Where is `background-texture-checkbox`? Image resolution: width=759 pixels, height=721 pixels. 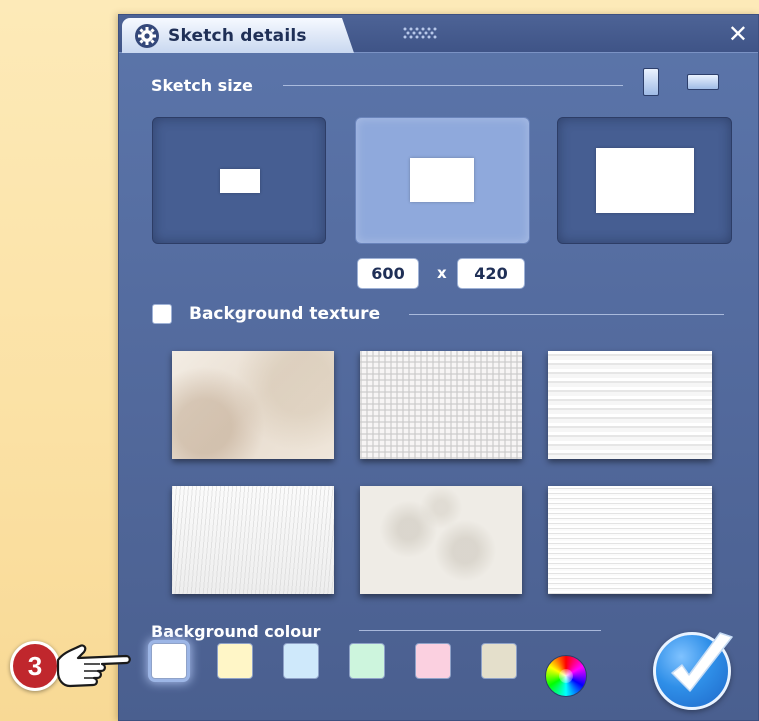
background-texture-checkbox is located at coordinates (162, 314).